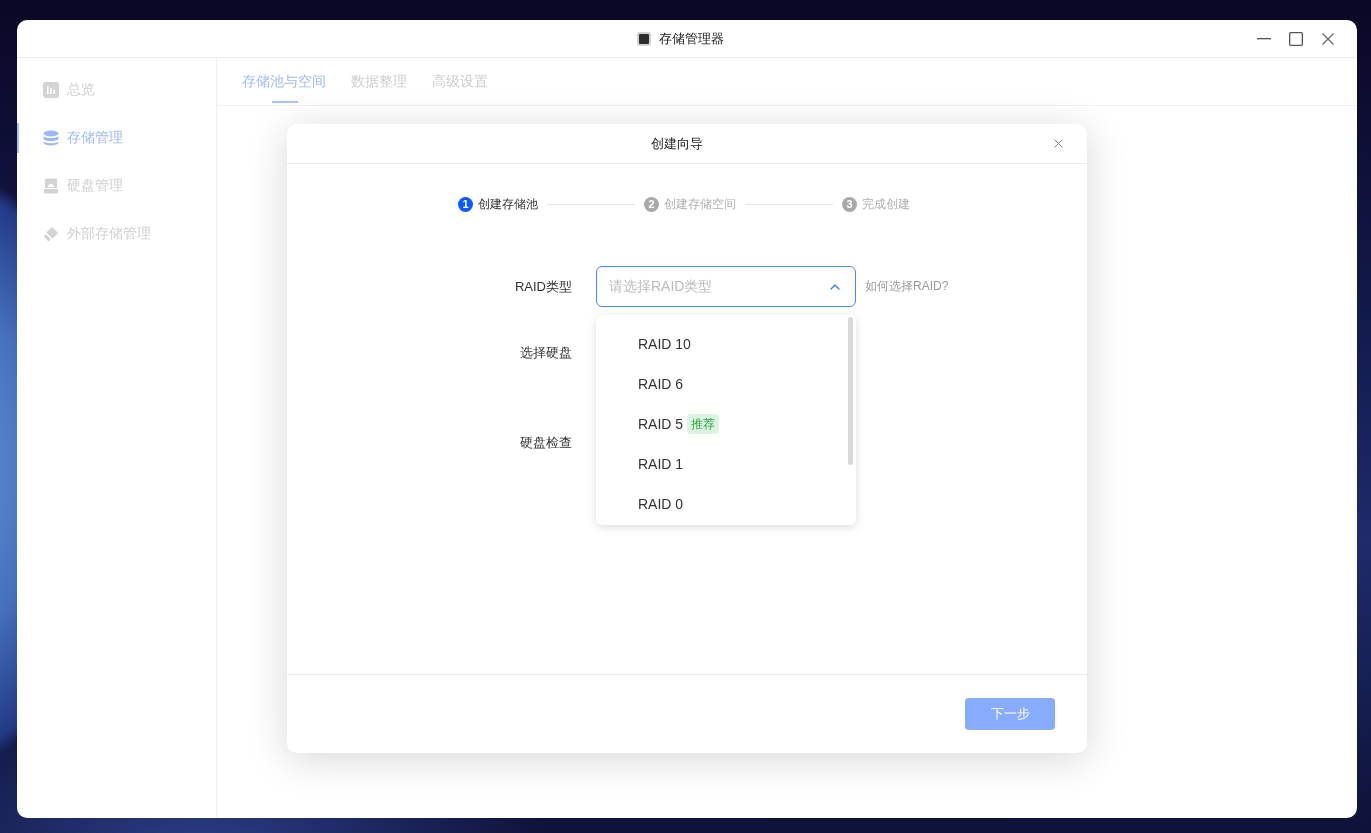 Image resolution: width=1371 pixels, height=833 pixels. Describe the element at coordinates (51, 138) in the screenshot. I see `database-icon` at that location.